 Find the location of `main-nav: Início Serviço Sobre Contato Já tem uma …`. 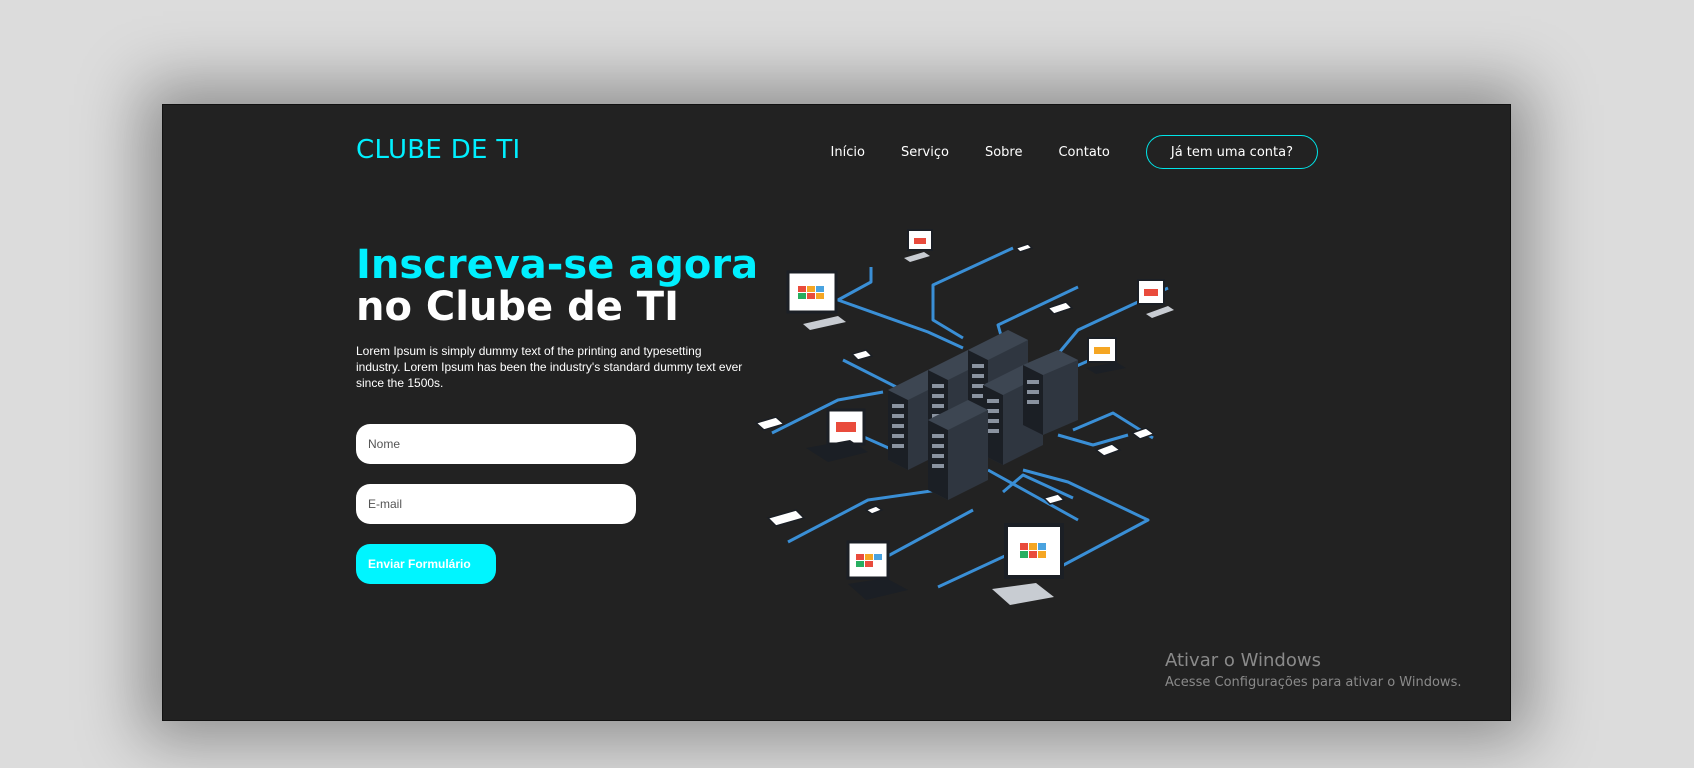

main-nav: Início Serviço Sobre Contato Já tem uma … is located at coordinates (1074, 152).